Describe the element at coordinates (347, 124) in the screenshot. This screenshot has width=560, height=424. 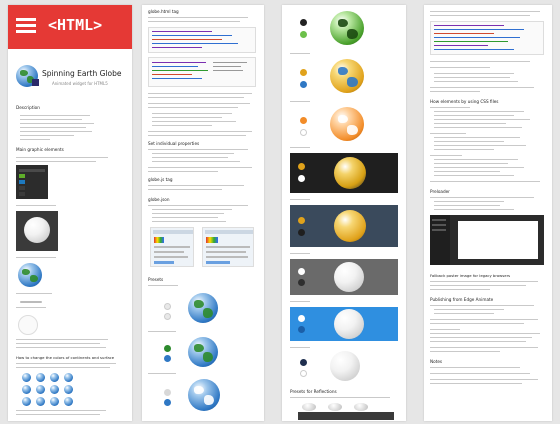
I see `preset-globe-orange` at that location.